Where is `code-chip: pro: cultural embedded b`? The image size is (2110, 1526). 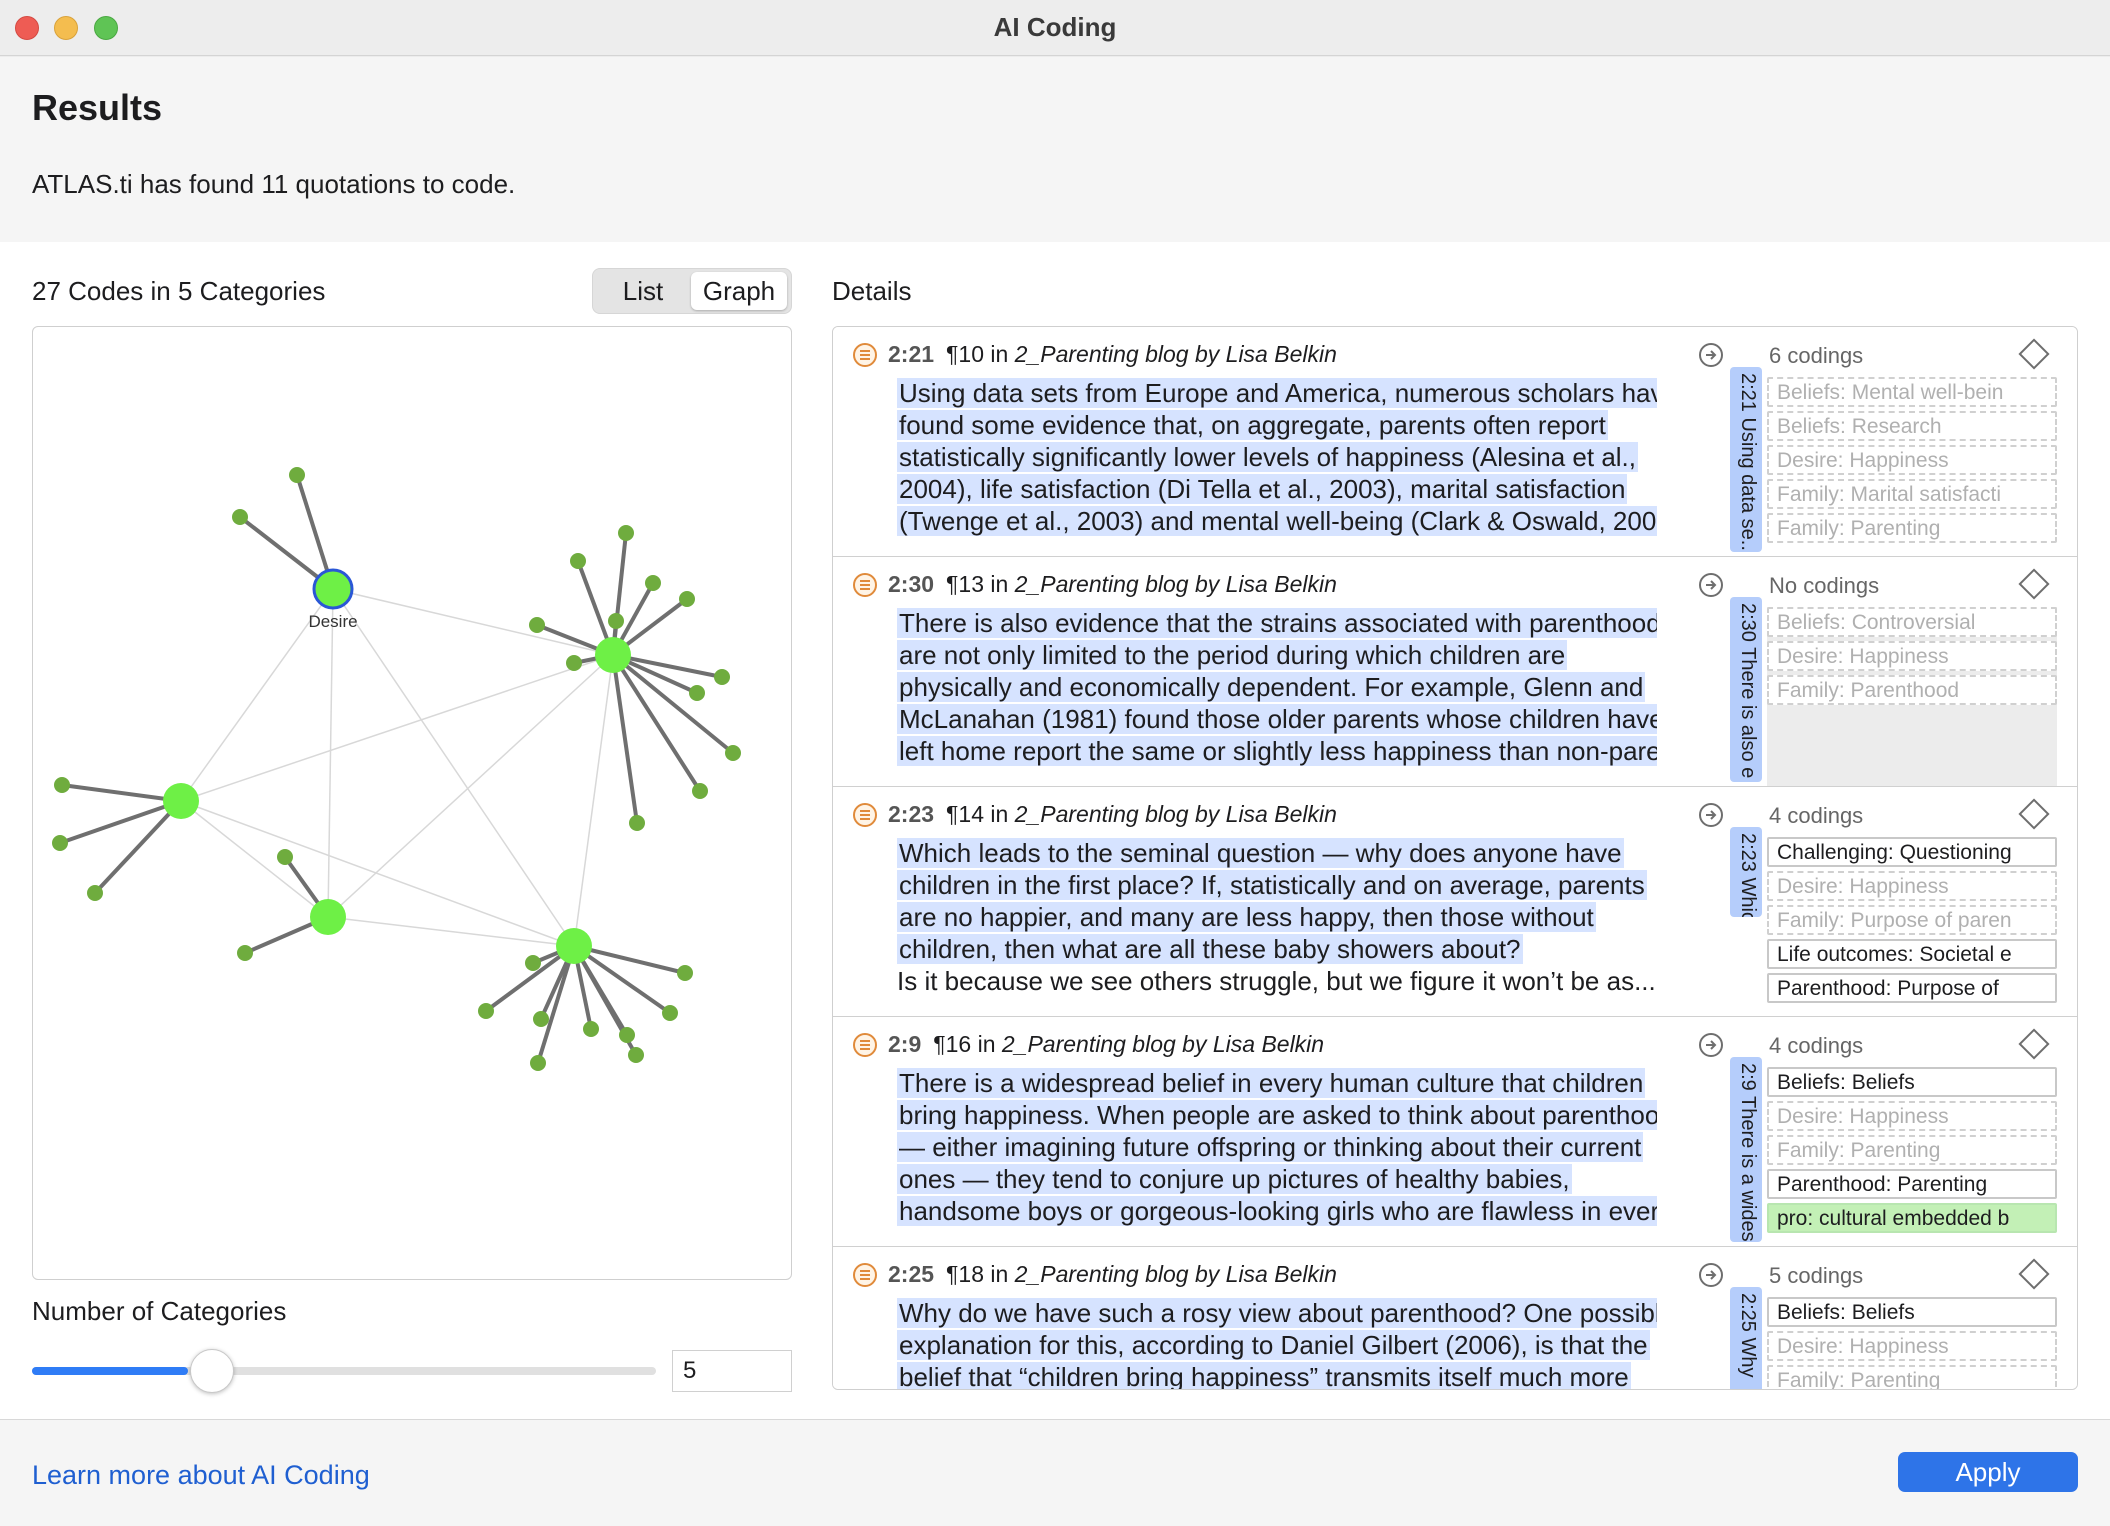
code-chip: pro: cultural embedded b is located at coordinates (1912, 1218).